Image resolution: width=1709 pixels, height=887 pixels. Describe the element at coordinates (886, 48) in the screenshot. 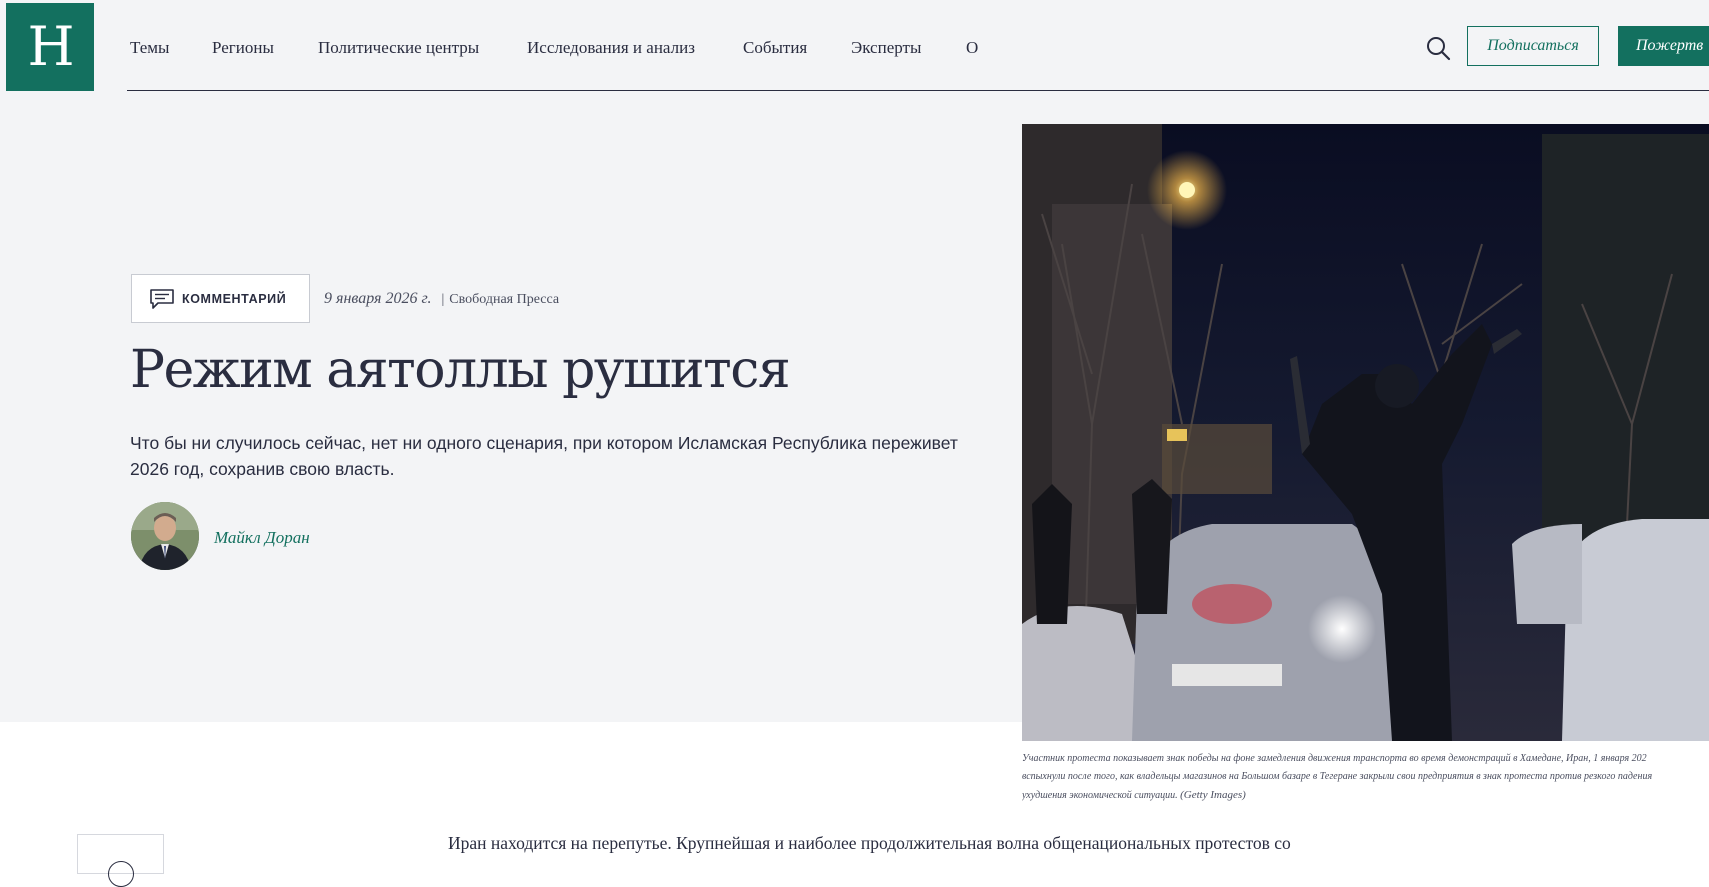

I see `nav-item-experts: Эксперты` at that location.